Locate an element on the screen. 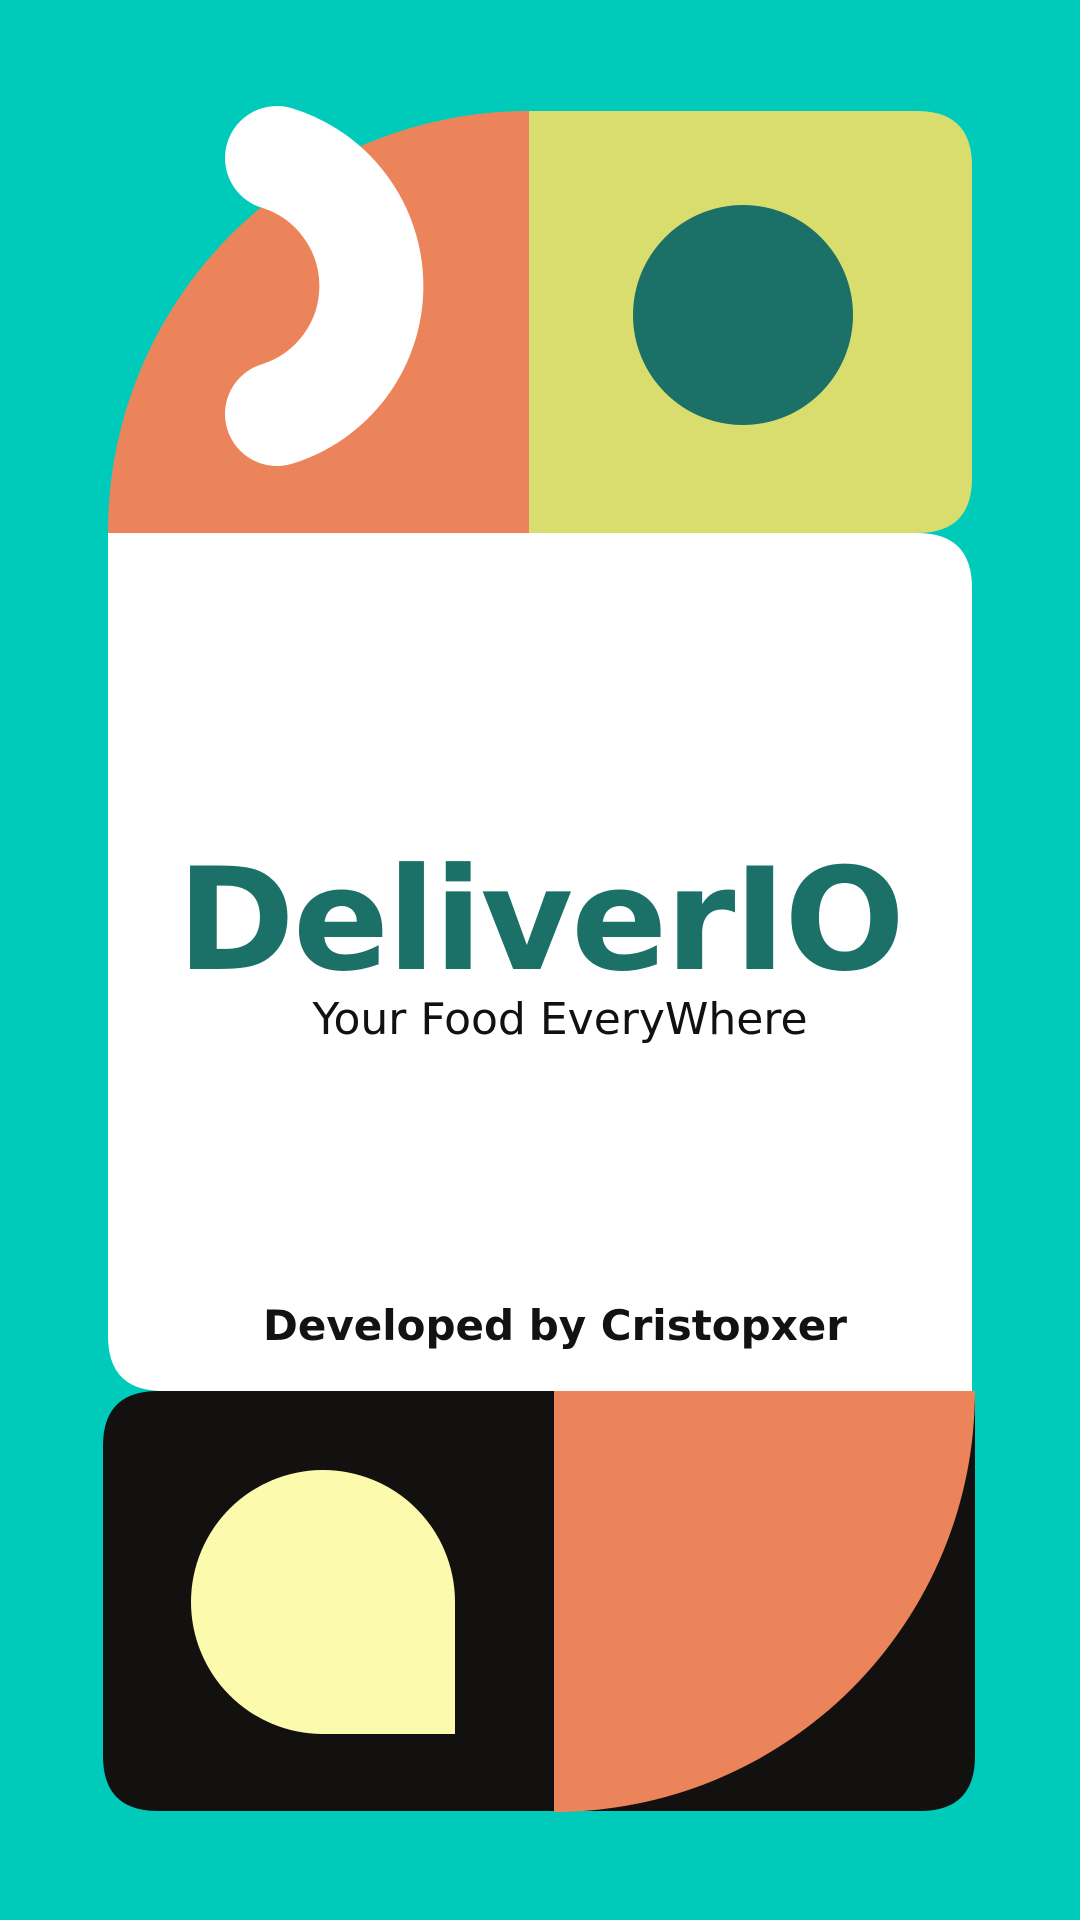 The image size is (1080, 1920). teardrop-icon is located at coordinates (323, 1602).